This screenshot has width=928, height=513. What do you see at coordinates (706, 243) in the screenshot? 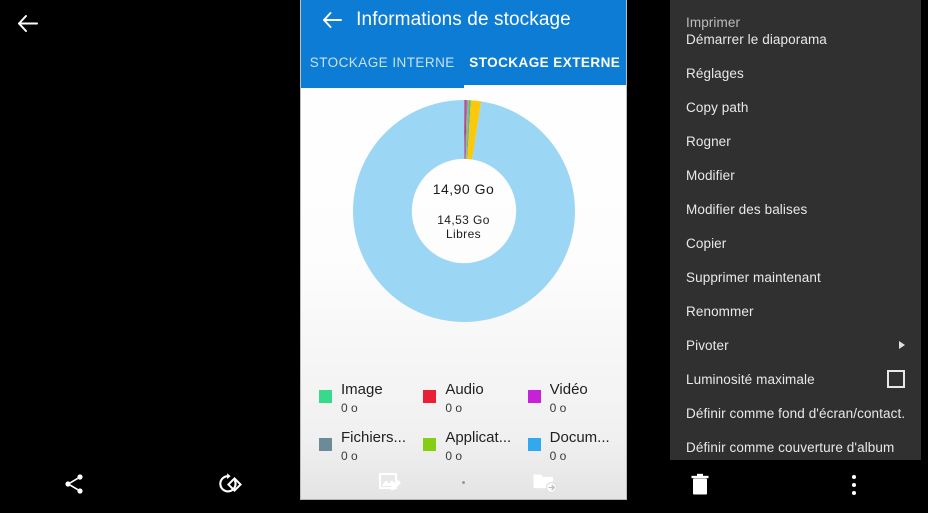
I see `menu-item-label: Copier` at bounding box center [706, 243].